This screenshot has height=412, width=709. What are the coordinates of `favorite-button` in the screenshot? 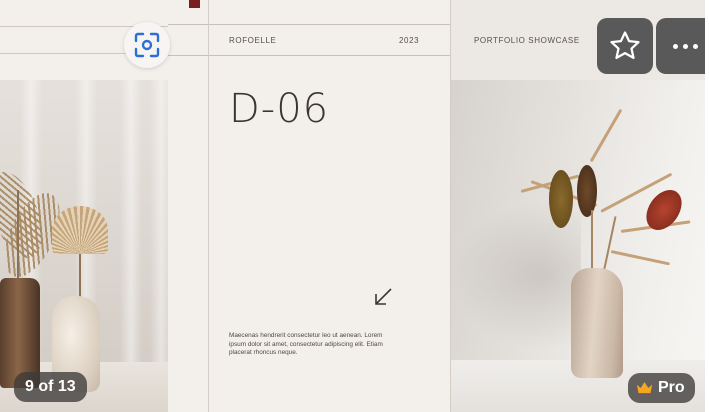 It's located at (625, 46).